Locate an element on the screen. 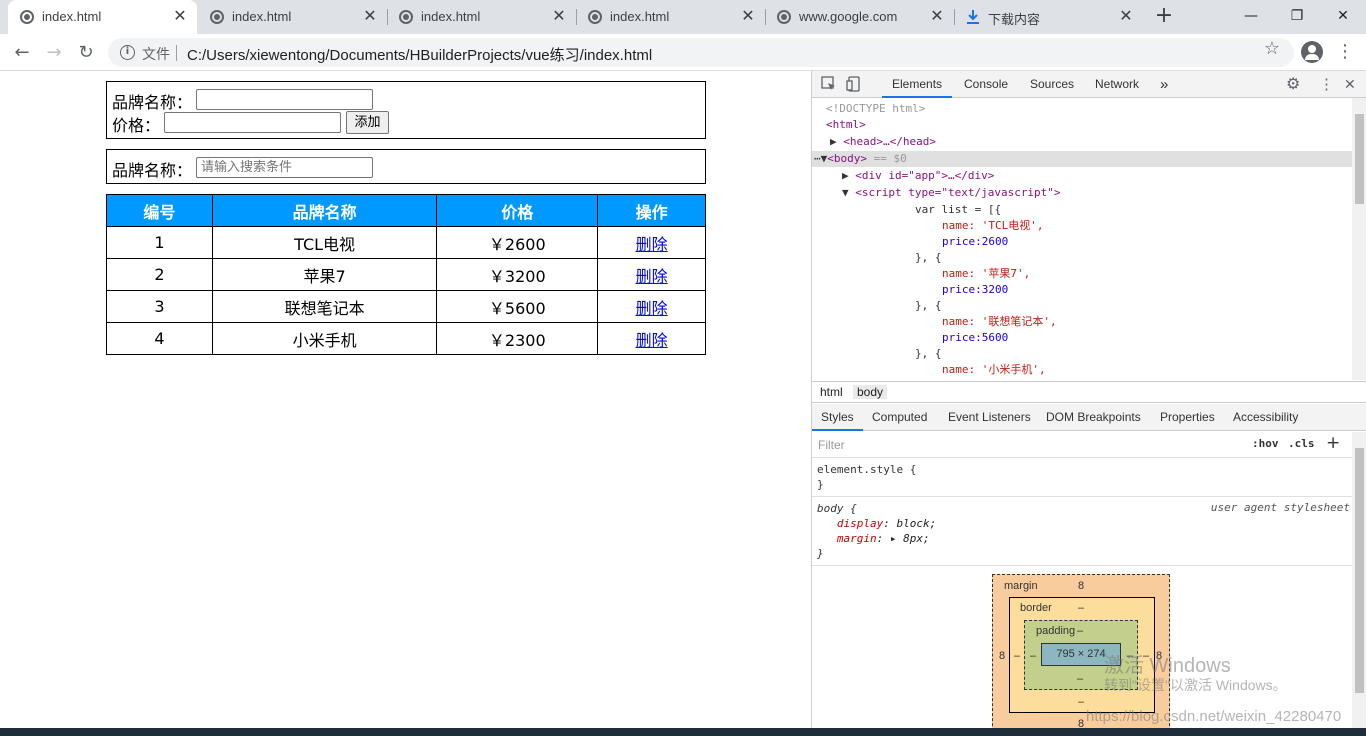 The width and height of the screenshot is (1366, 736). code-line: name: '联想笔记本', is located at coordinates (999, 322).